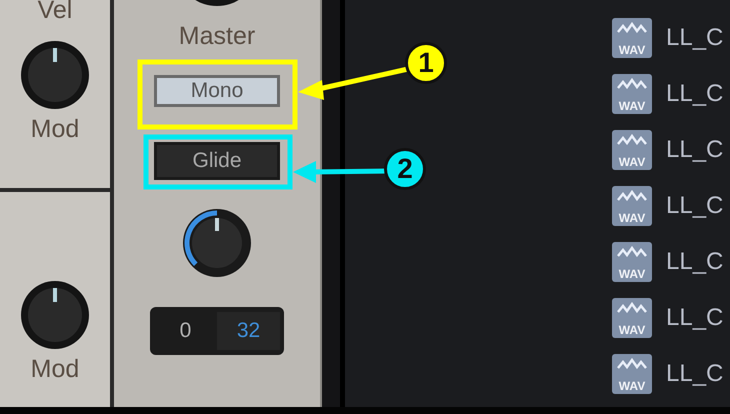 This screenshot has height=414, width=730. I want to click on toggle-button: Mono, so click(217, 91).